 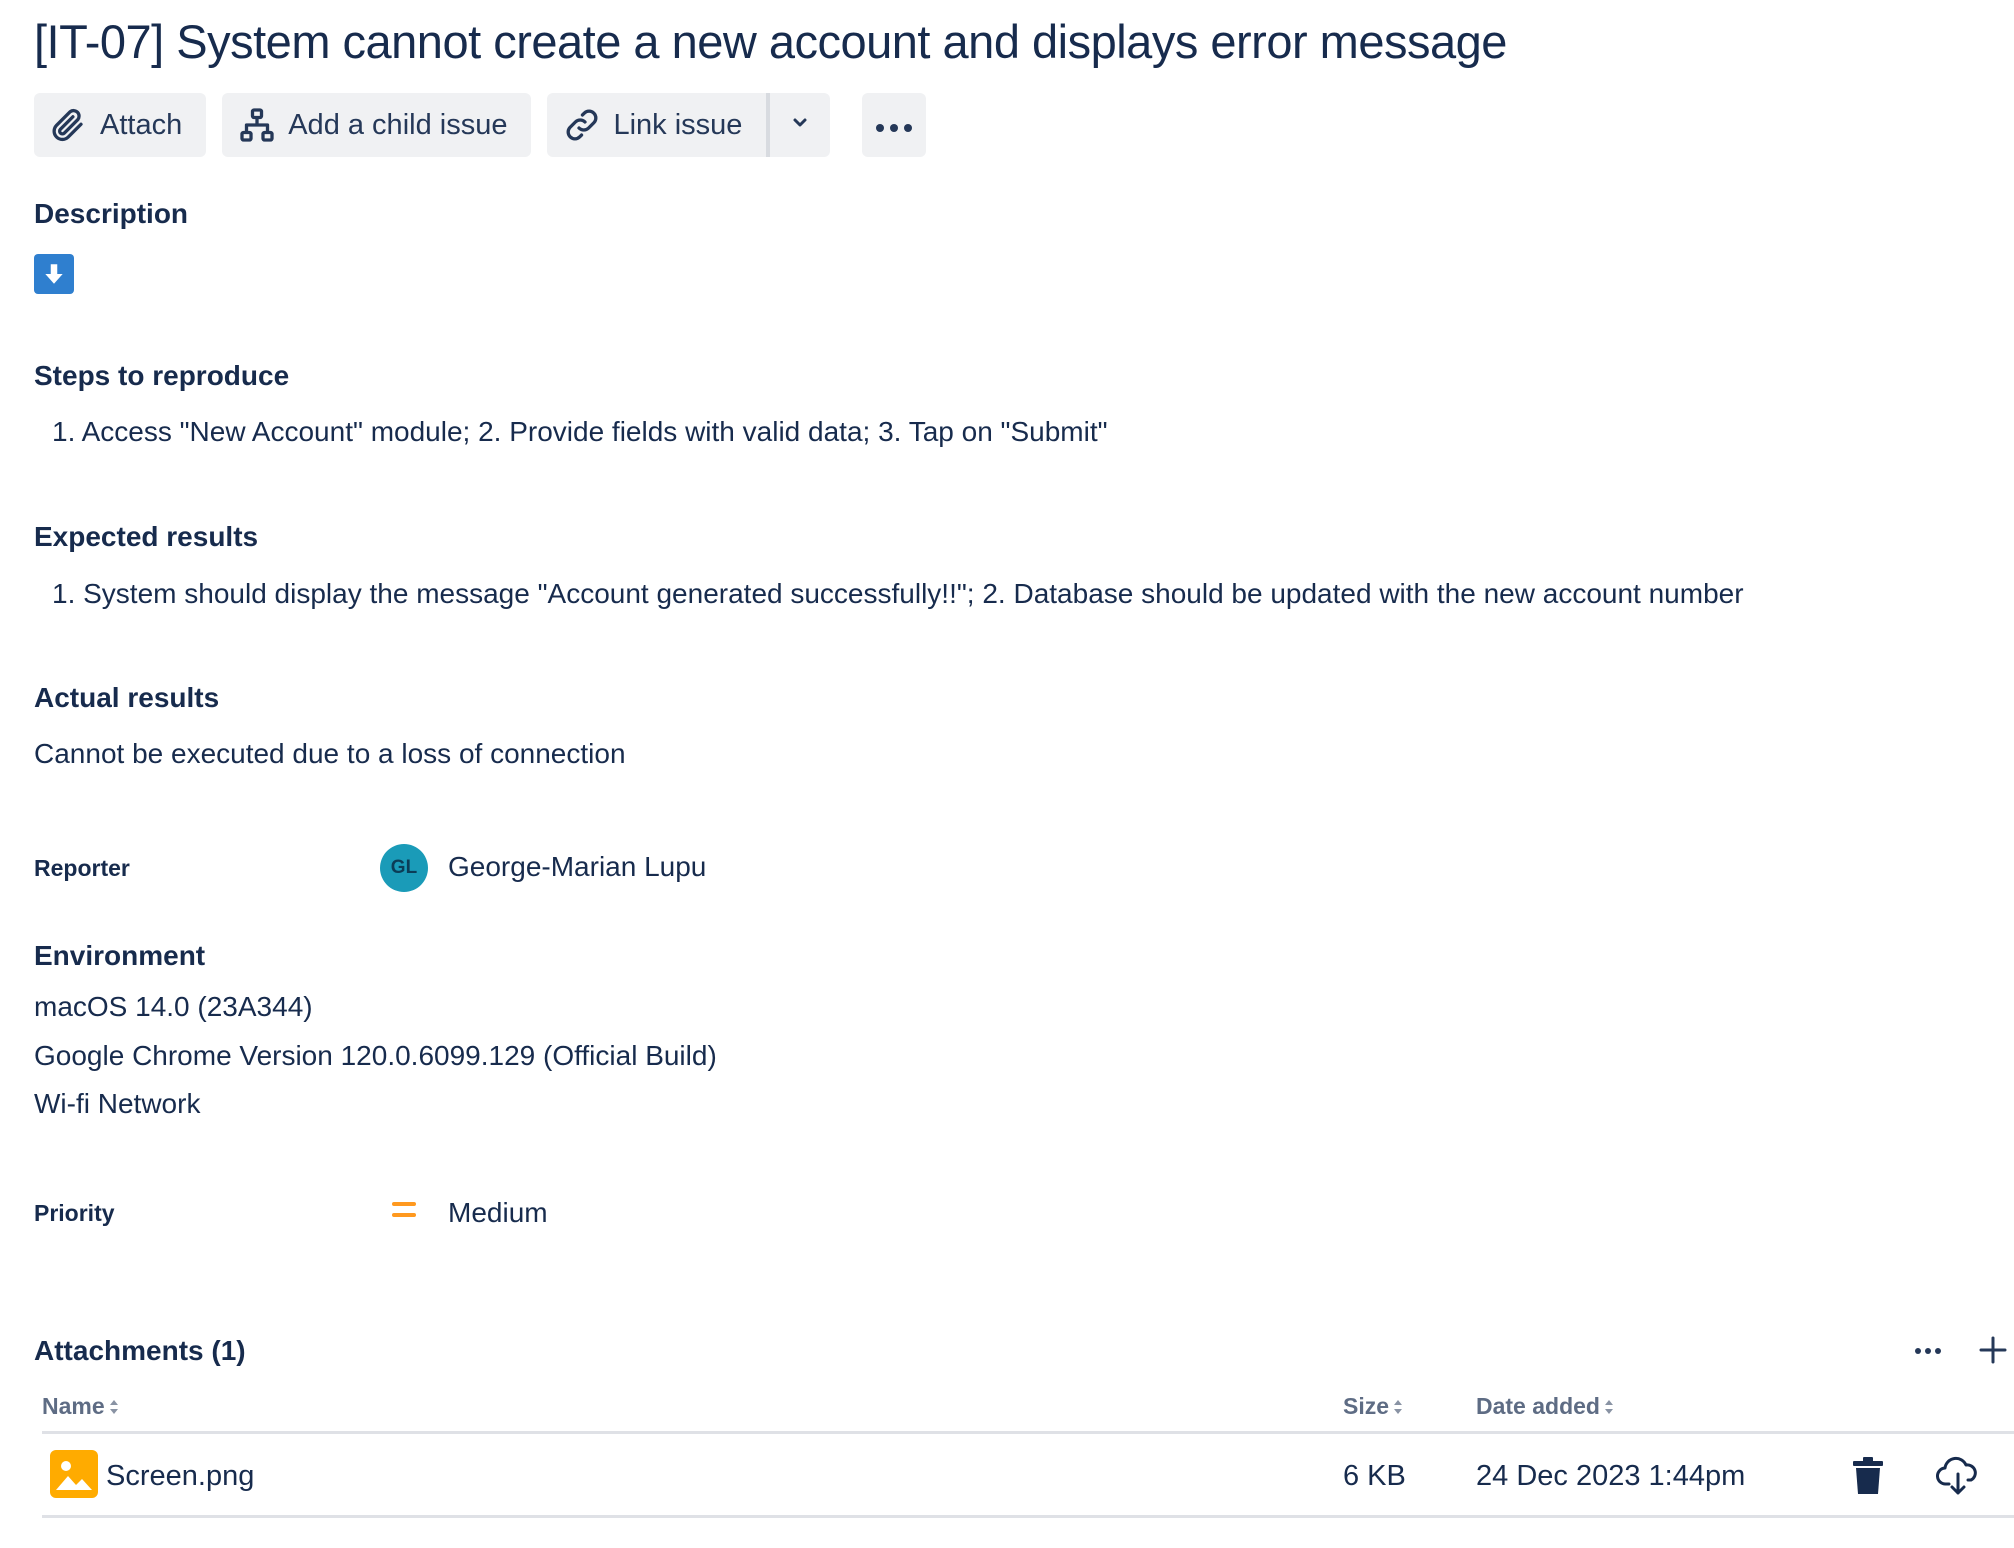 I want to click on link-issue-dropdown-button, so click(x=800, y=125).